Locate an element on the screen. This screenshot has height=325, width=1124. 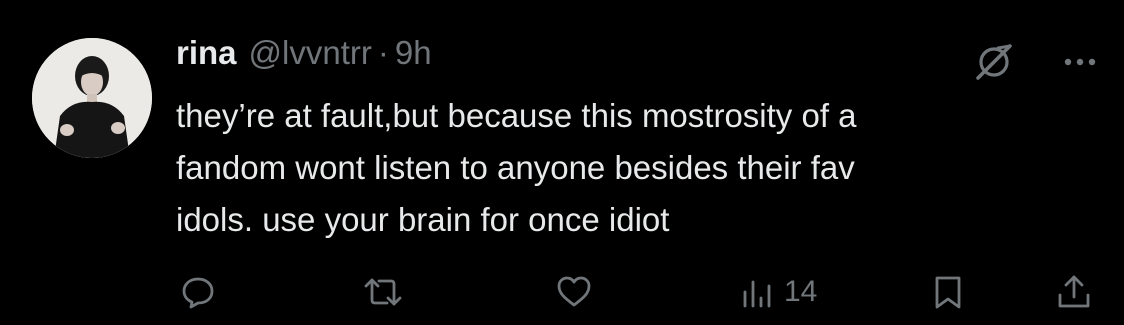
share-icon is located at coordinates (1074, 291).